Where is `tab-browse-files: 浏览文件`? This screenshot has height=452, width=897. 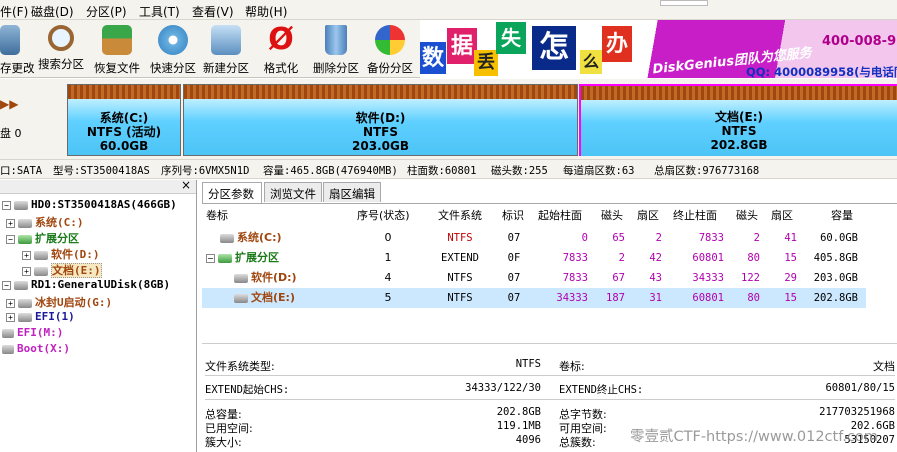
tab-browse-files: 浏览文件 is located at coordinates (293, 192).